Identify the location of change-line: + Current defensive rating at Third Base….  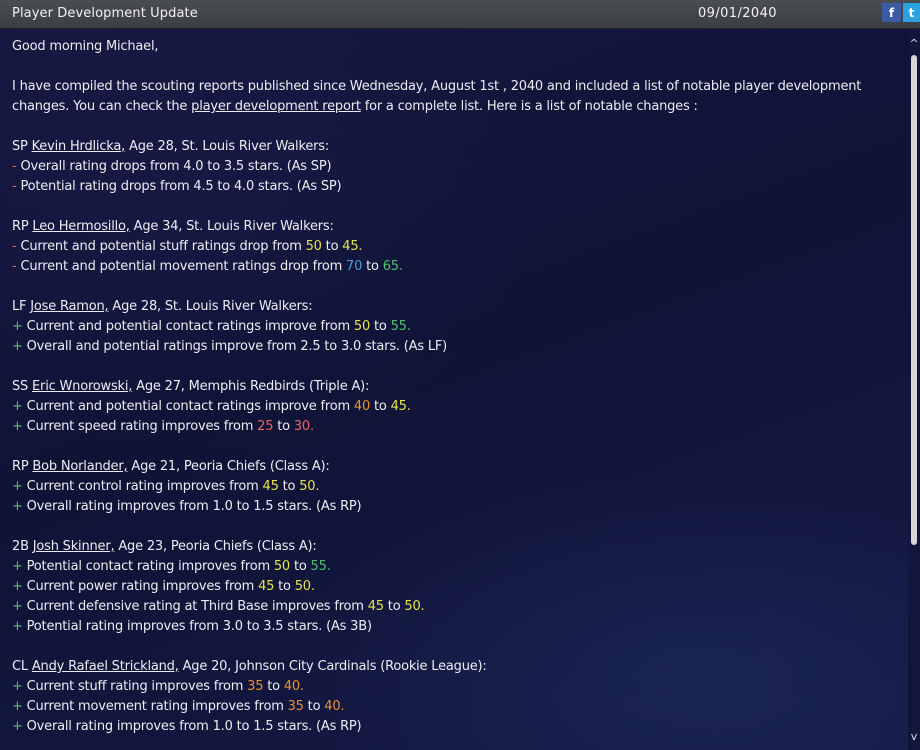
(218, 606).